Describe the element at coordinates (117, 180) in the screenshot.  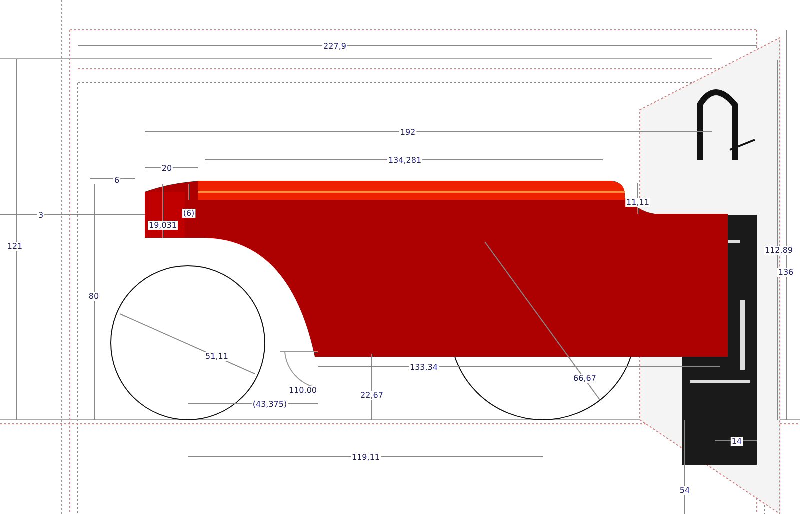
I see `dimension-label: 6` at that location.